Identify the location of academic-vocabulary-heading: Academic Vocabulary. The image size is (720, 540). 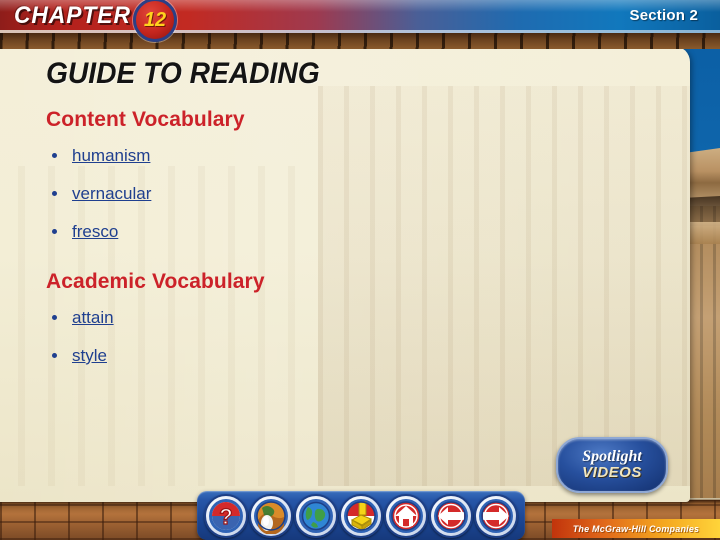
(155, 281).